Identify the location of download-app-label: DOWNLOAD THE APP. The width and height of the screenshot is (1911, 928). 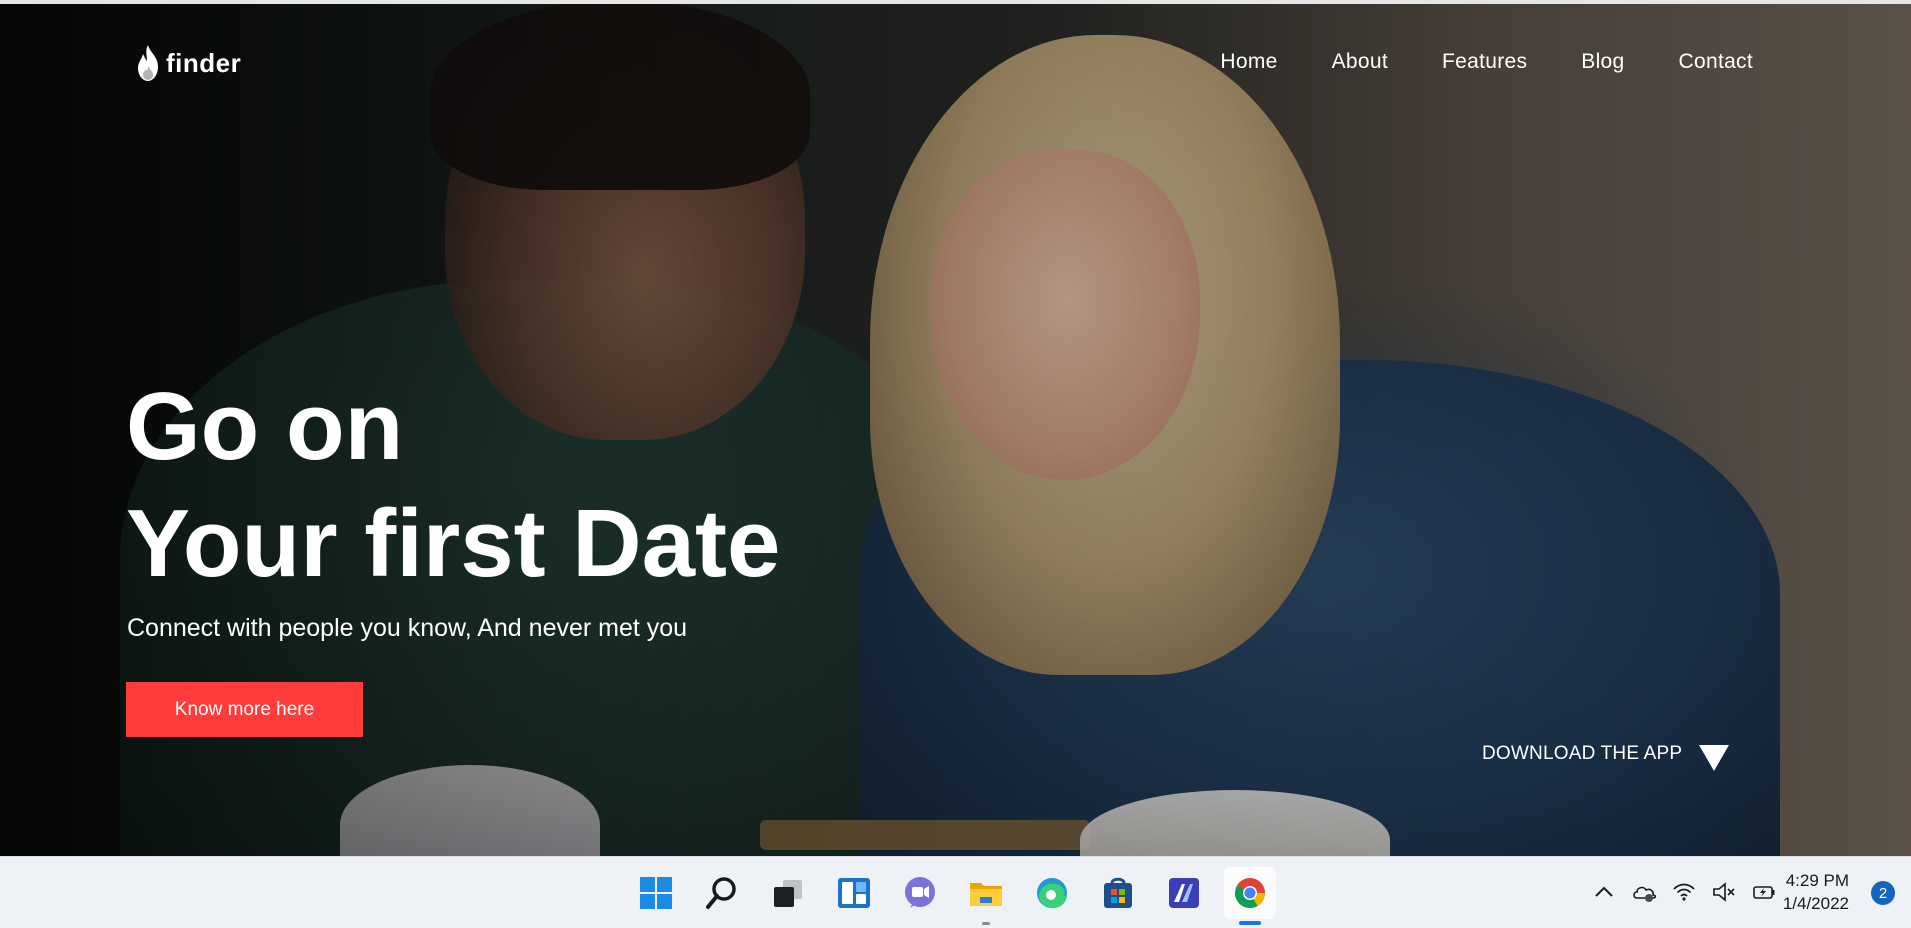
(1582, 753).